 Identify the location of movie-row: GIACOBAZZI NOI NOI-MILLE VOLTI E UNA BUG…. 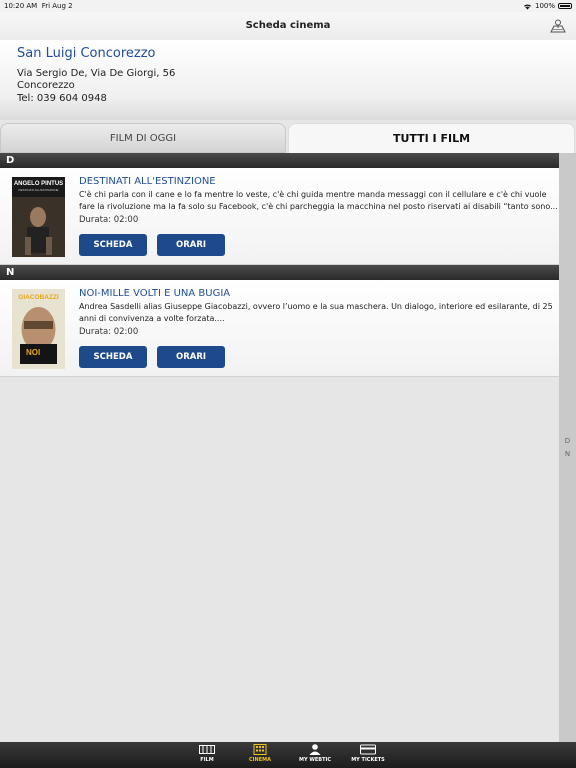
(279, 328).